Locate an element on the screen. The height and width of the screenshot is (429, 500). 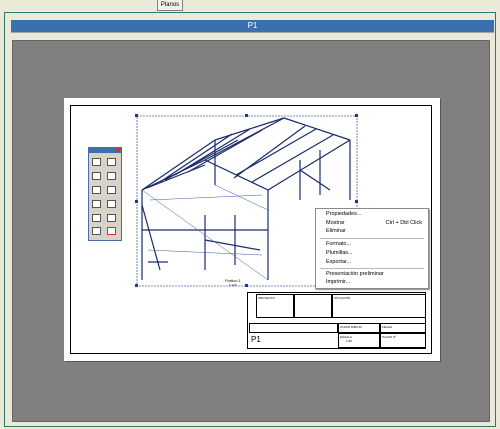
tool-palette-header is located at coordinates (105, 150).